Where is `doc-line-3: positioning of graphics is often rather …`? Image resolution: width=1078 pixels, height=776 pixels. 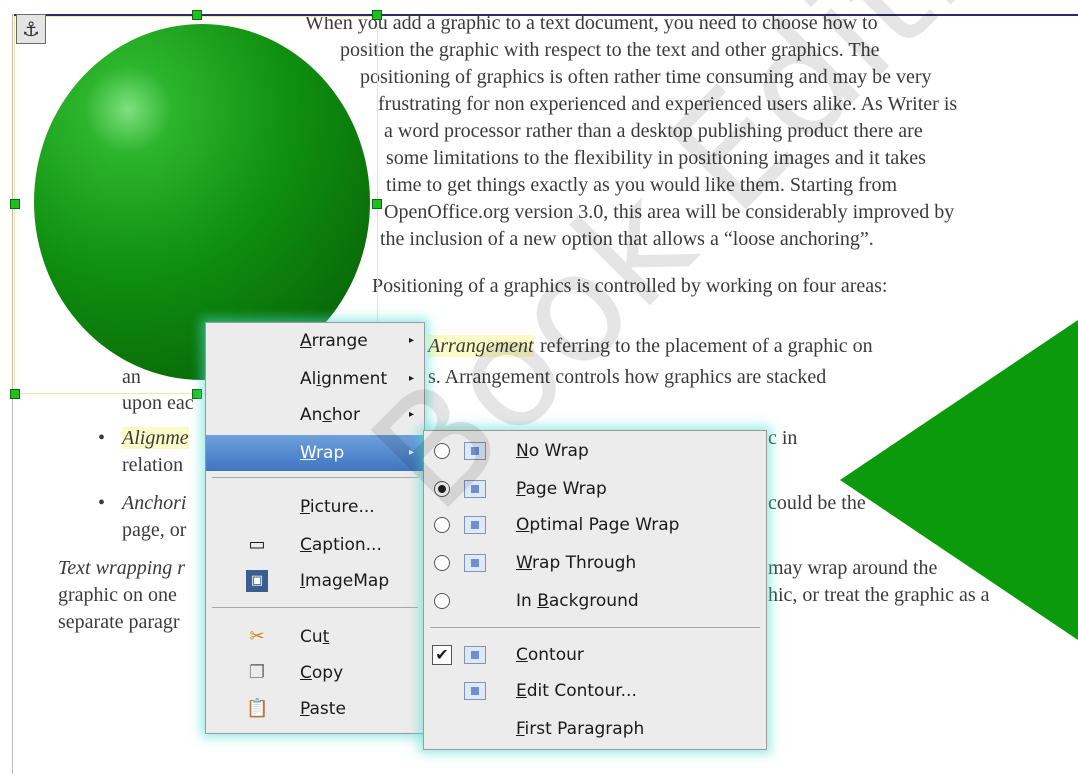
doc-line-3: positioning of graphics is often rather … is located at coordinates (646, 77).